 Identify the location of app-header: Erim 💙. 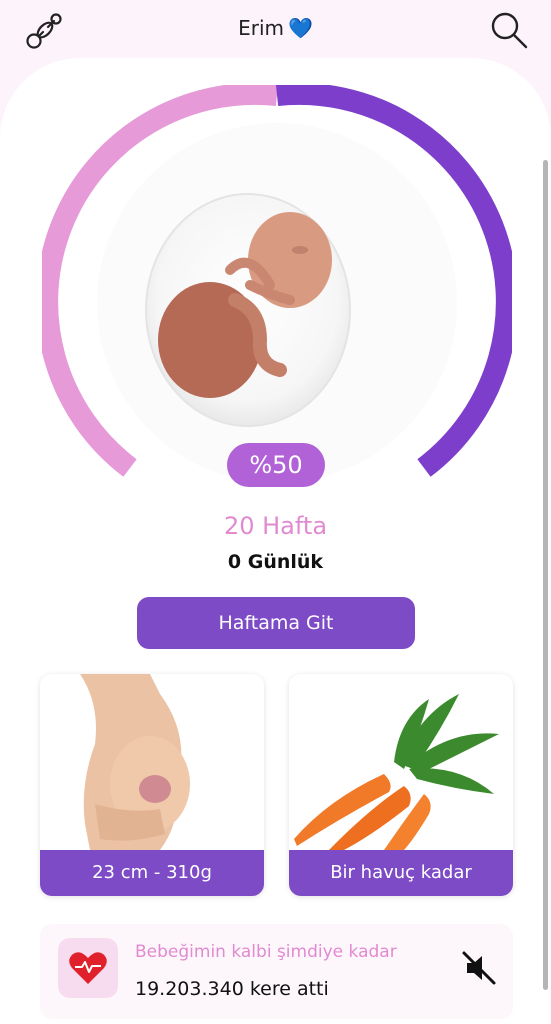
(275, 31).